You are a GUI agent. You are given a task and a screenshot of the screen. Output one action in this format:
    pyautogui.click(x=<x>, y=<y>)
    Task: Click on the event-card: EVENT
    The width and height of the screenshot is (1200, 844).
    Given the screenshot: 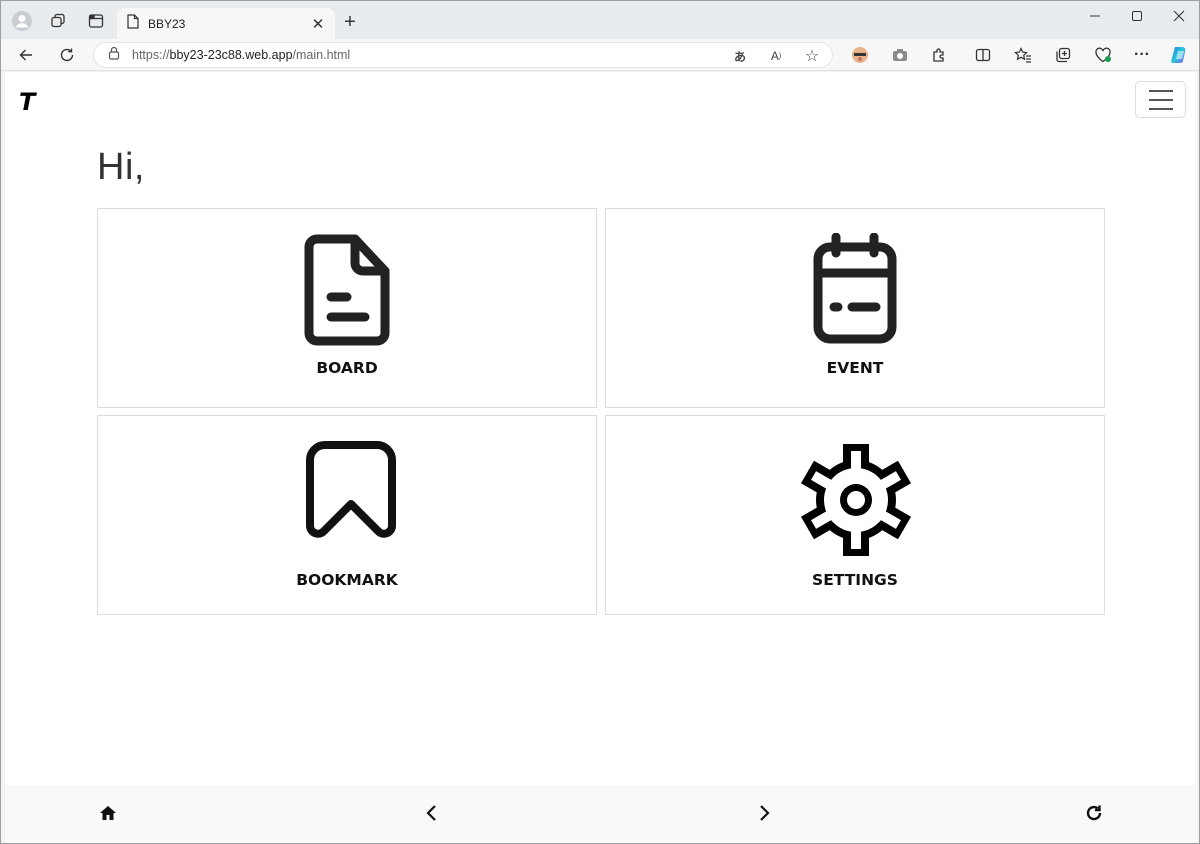 What is the action you would take?
    pyautogui.click(x=855, y=308)
    